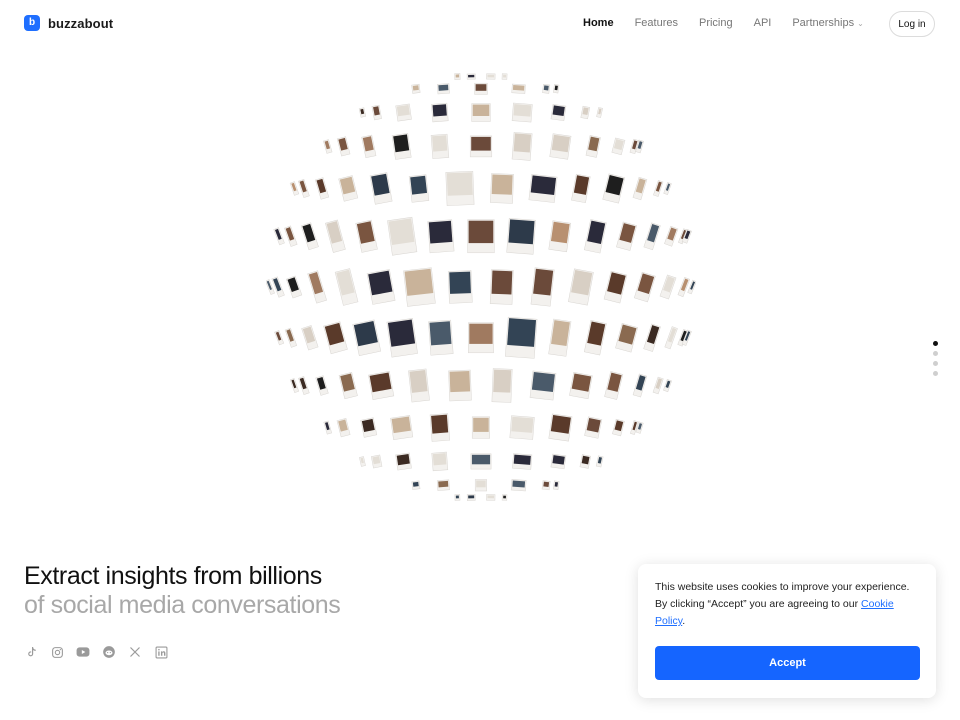 Image resolution: width=960 pixels, height=720 pixels. I want to click on login-button: Log in, so click(912, 24).